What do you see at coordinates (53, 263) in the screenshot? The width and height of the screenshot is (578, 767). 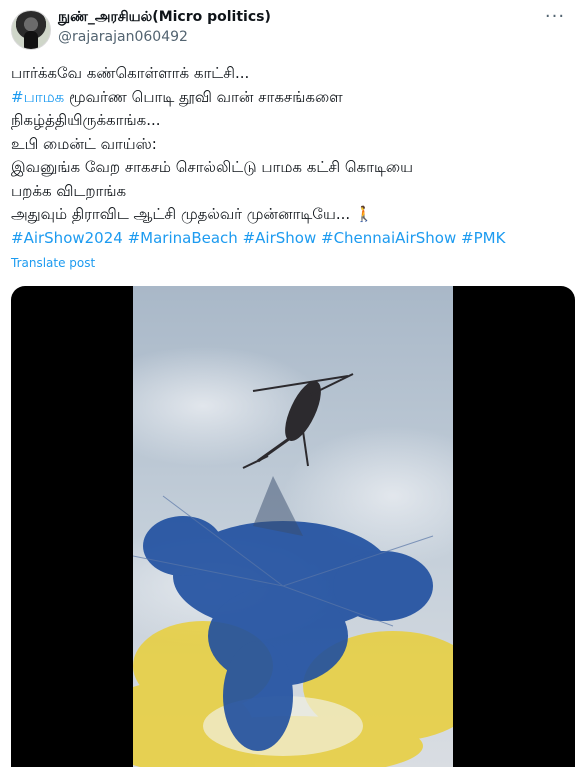 I see `translate-post-link: Translate post` at bounding box center [53, 263].